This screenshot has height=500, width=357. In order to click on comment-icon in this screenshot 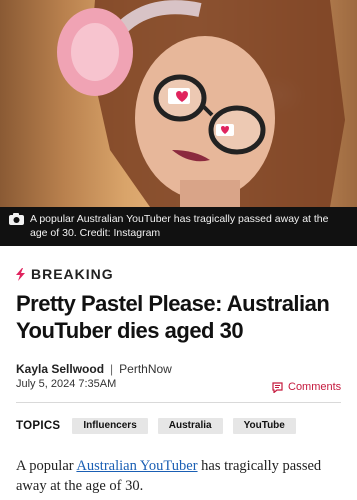, I will do `click(277, 387)`.